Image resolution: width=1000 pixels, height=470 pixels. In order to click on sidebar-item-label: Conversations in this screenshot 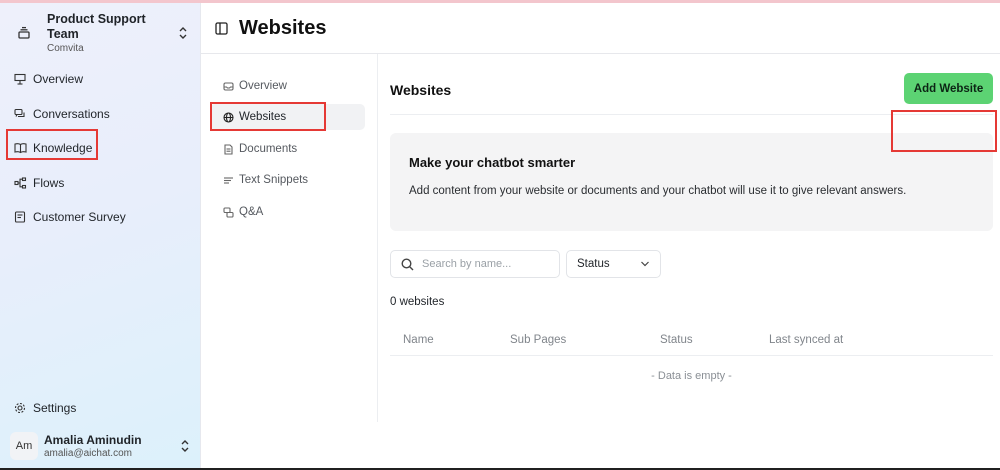, I will do `click(71, 114)`.